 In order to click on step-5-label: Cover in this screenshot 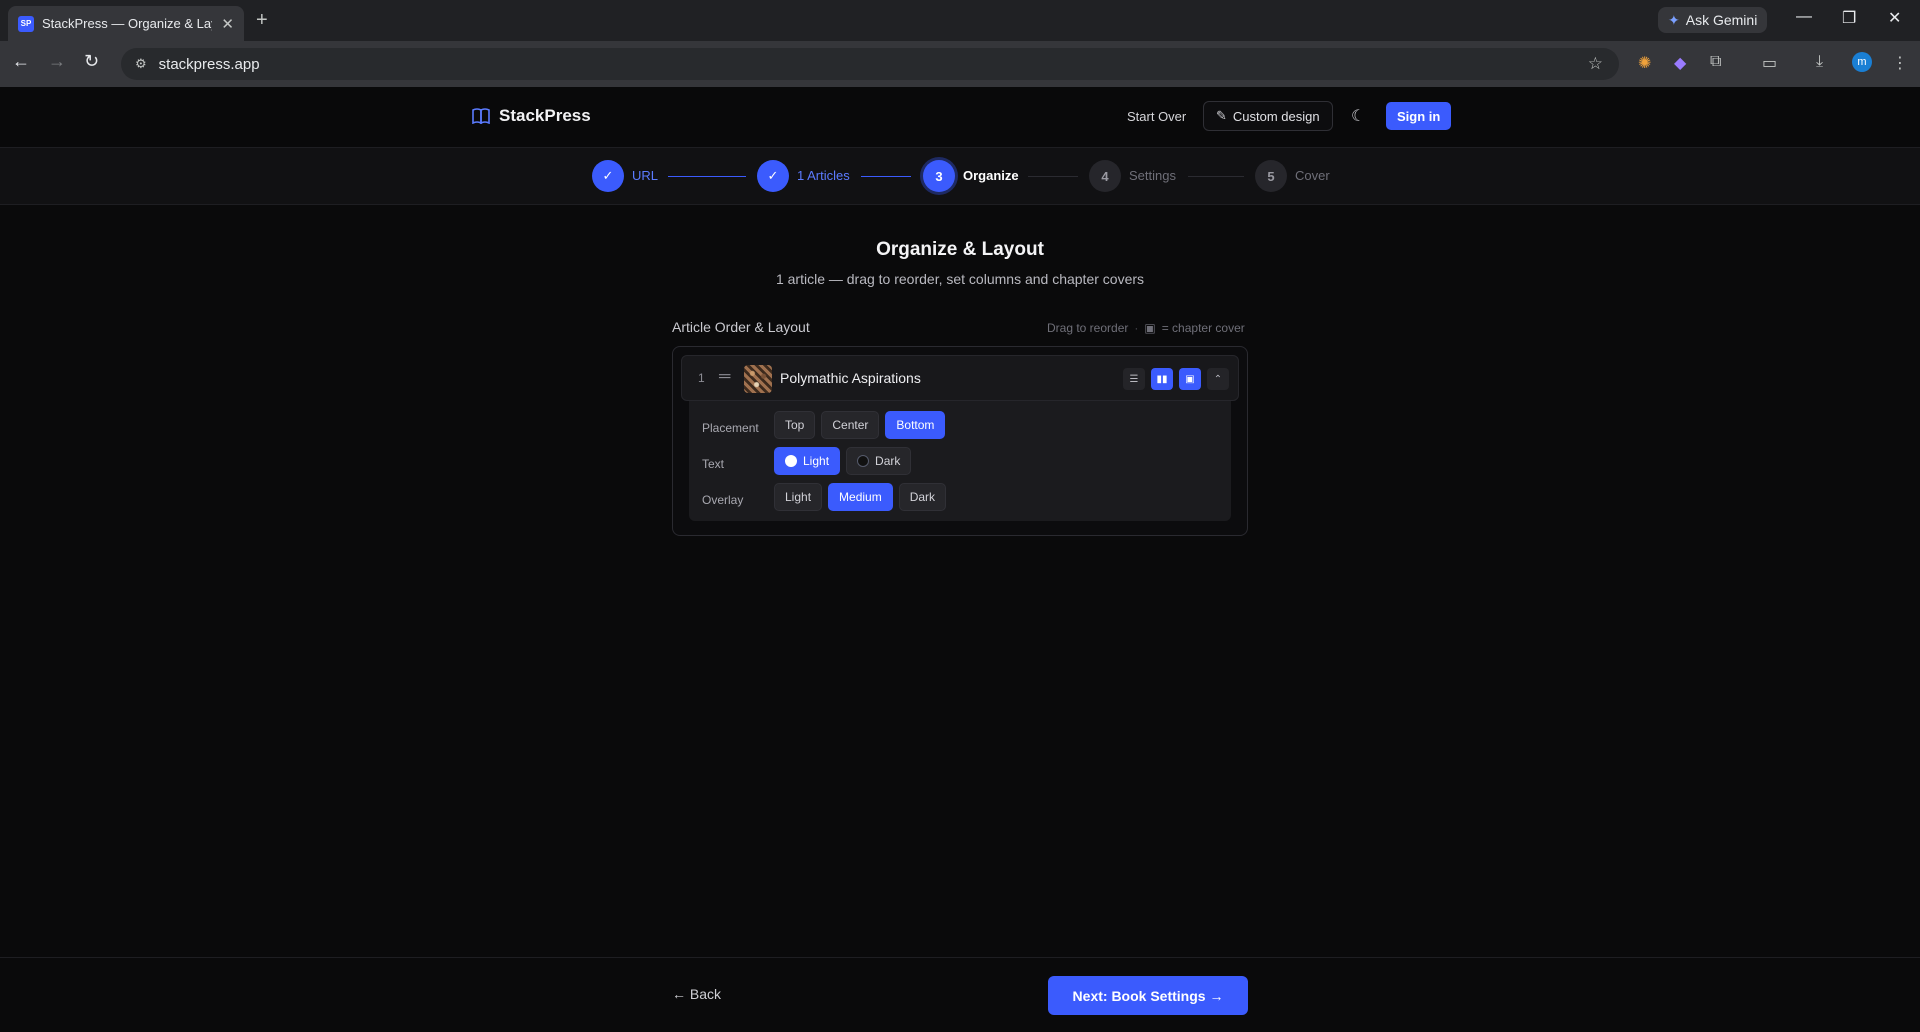, I will do `click(1312, 175)`.